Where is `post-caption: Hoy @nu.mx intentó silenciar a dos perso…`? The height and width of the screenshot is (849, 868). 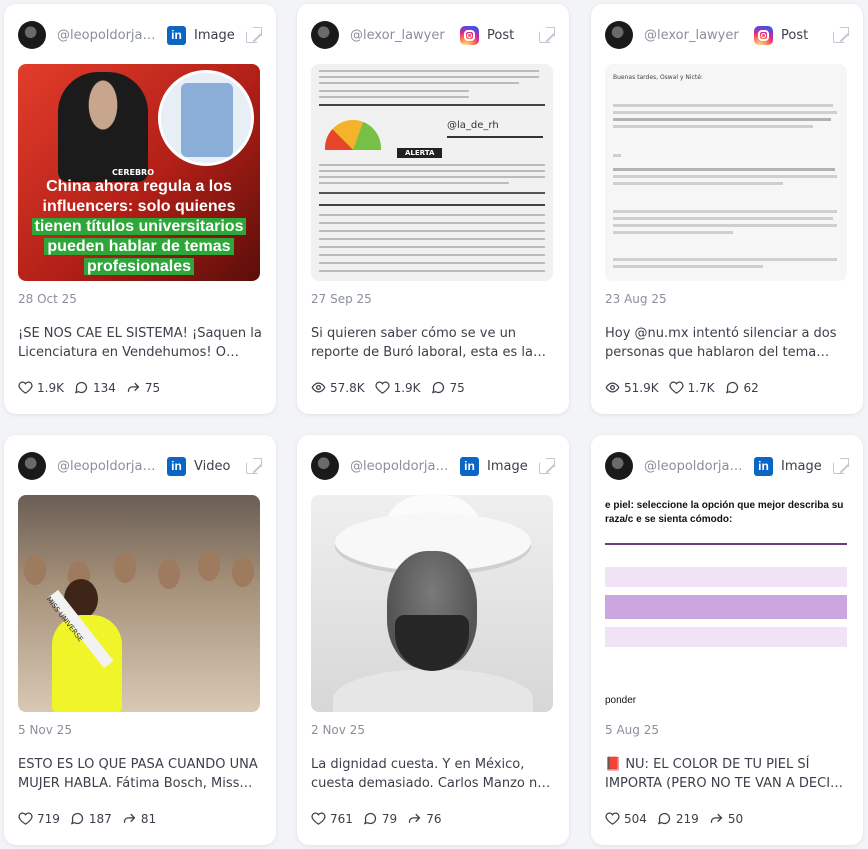 post-caption: Hoy @nu.mx intentó silenciar a dos perso… is located at coordinates (721, 343).